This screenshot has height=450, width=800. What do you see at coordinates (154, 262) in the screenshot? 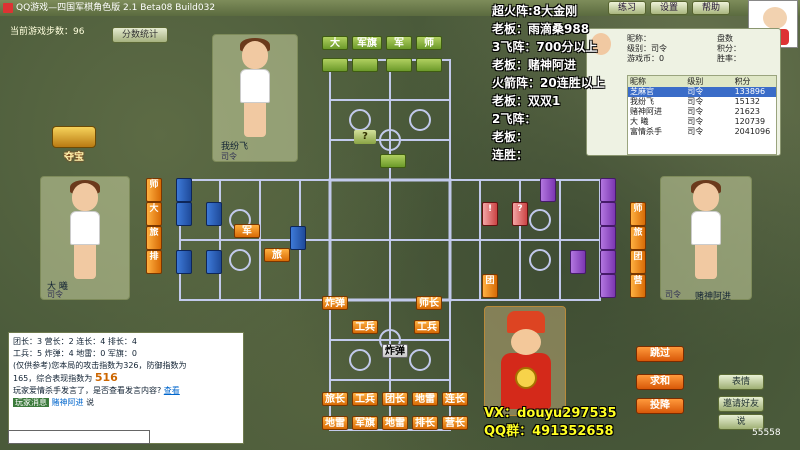
I see `piece: 排` at bounding box center [154, 262].